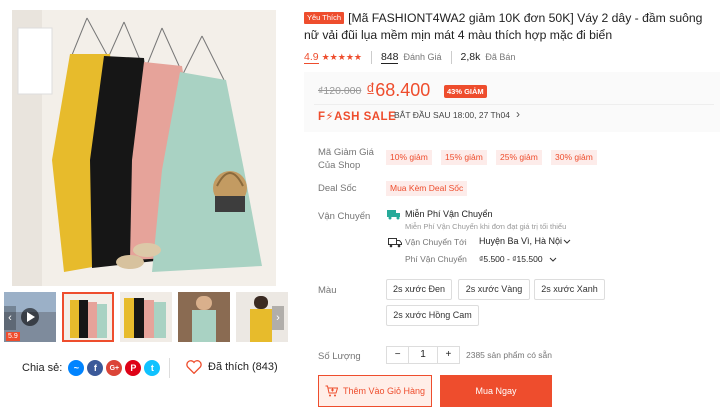  What do you see at coordinates (339, 356) in the screenshot?
I see `quantity-label: Số Lượng` at bounding box center [339, 356].